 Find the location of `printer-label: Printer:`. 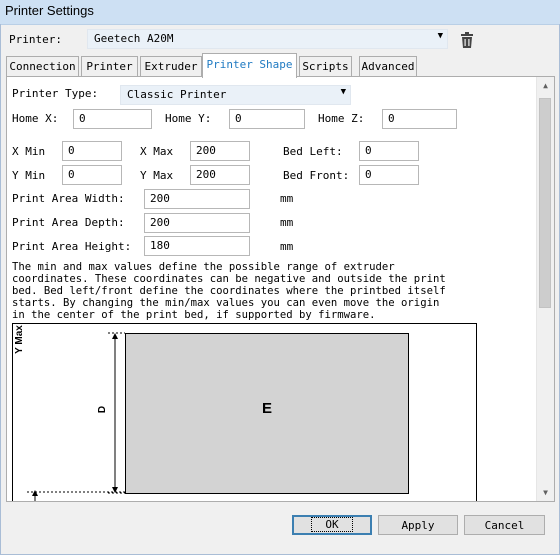

printer-label: Printer: is located at coordinates (35, 39).